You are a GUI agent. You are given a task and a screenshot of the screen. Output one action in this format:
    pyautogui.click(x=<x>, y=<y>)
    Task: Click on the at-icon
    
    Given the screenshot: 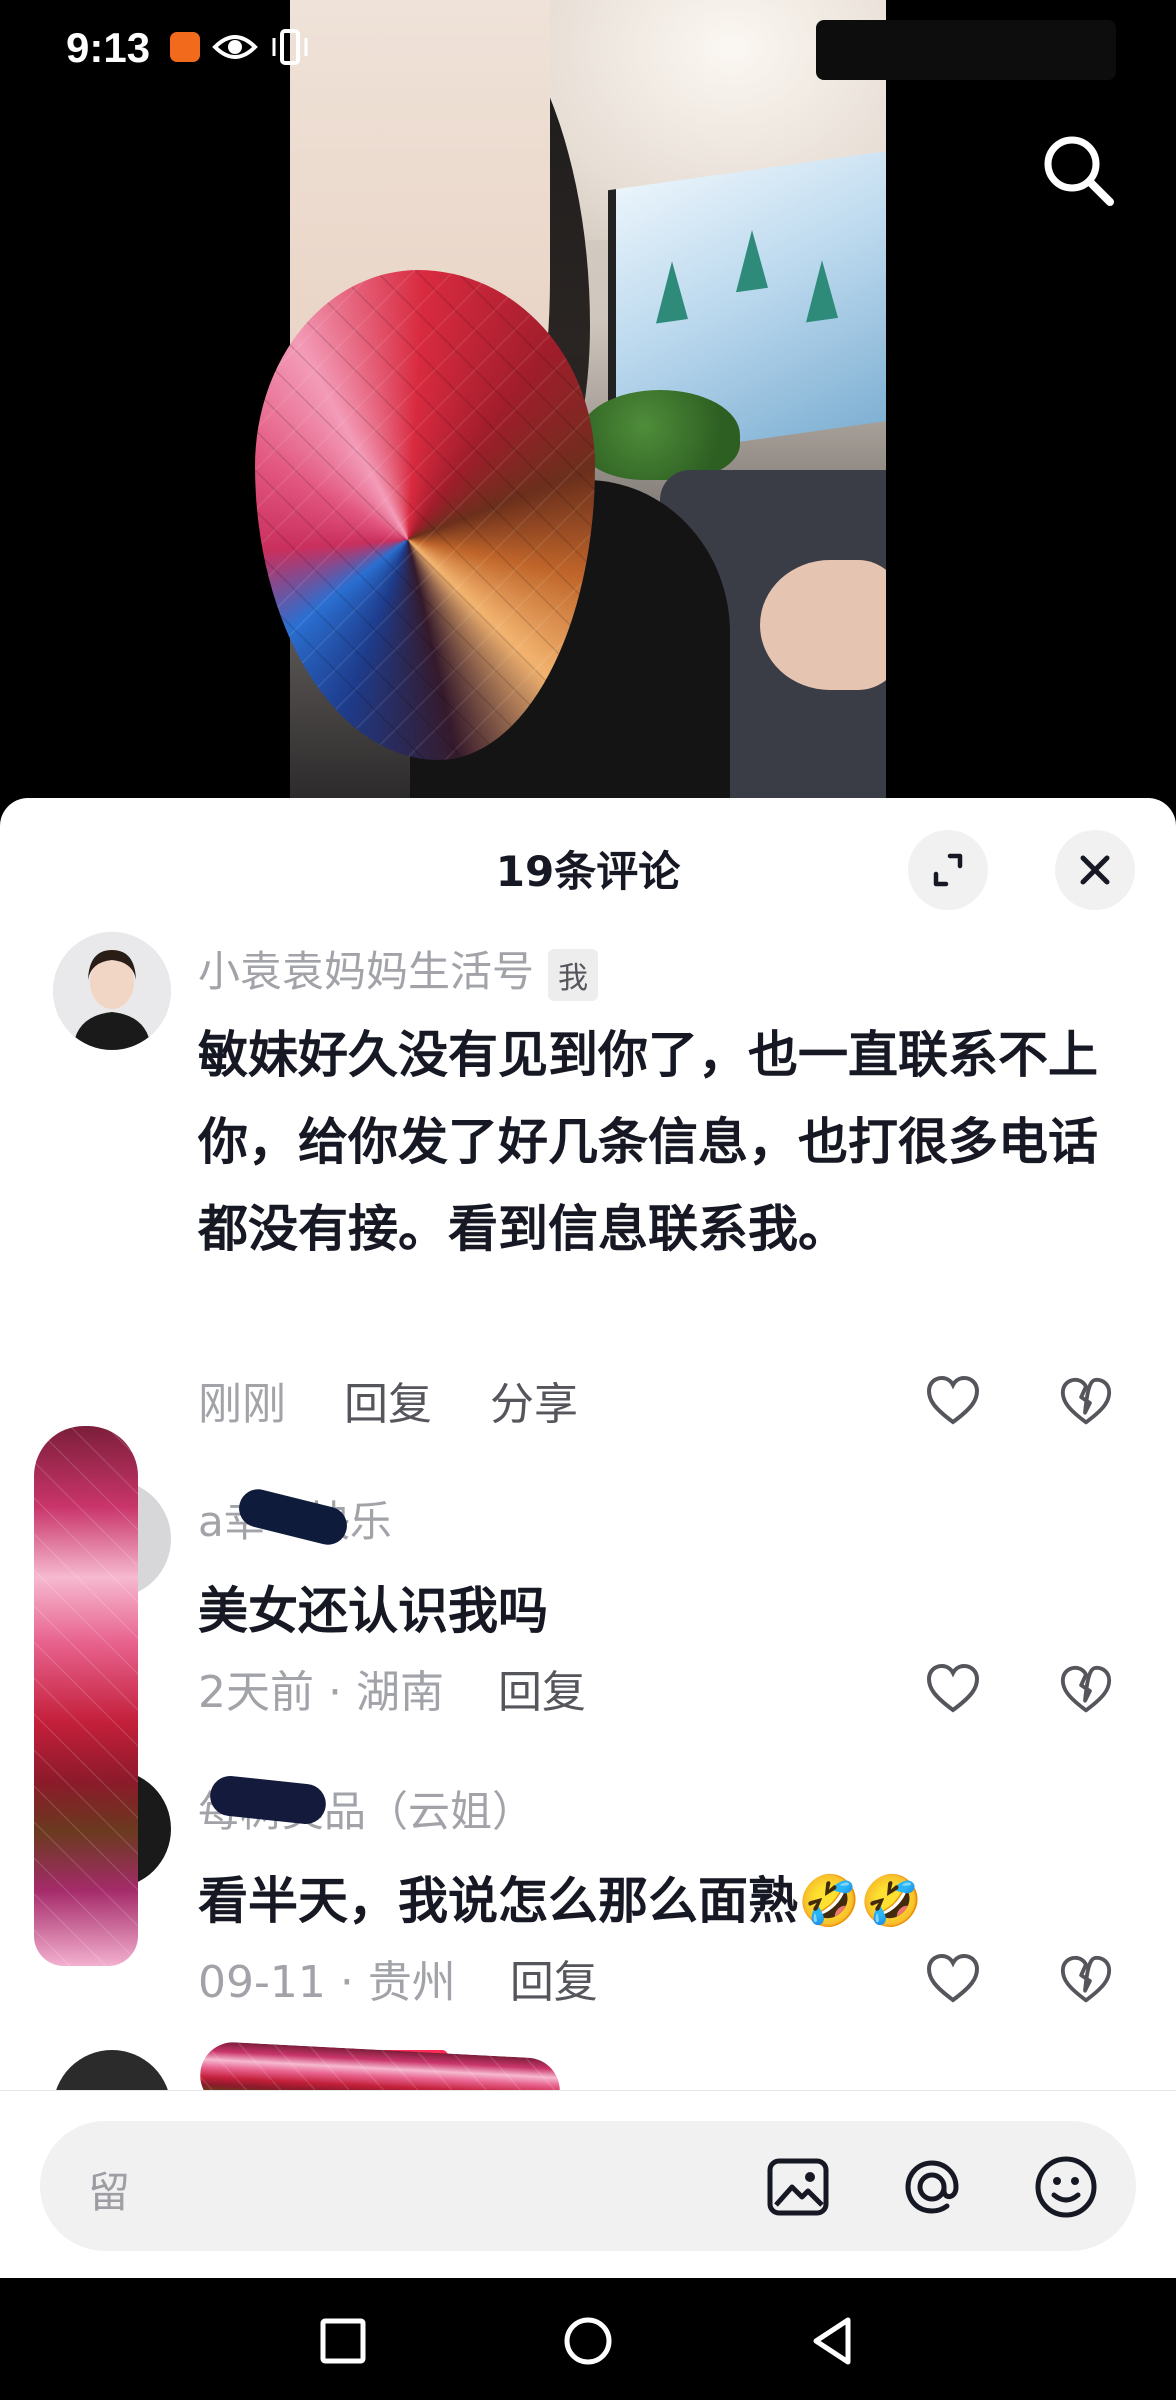 What is the action you would take?
    pyautogui.click(x=932, y=2187)
    